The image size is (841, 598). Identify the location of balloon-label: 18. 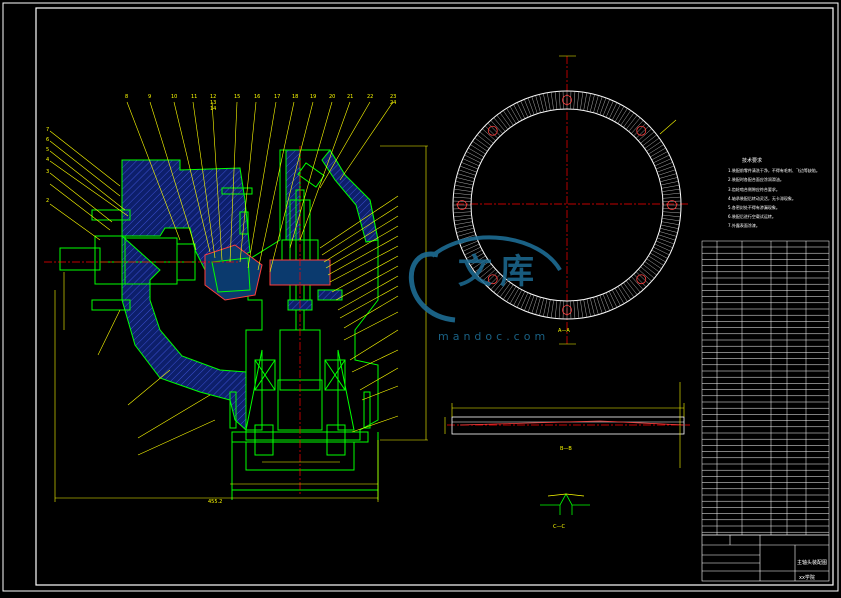
(295, 97).